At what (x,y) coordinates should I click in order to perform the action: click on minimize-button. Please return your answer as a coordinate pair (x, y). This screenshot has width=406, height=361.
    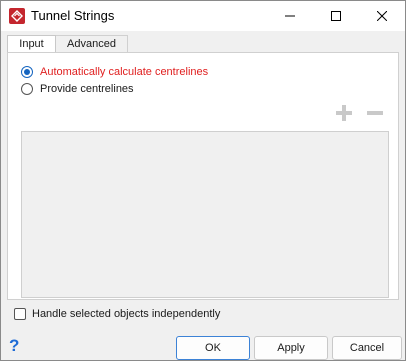
    Looking at the image, I should click on (290, 16).